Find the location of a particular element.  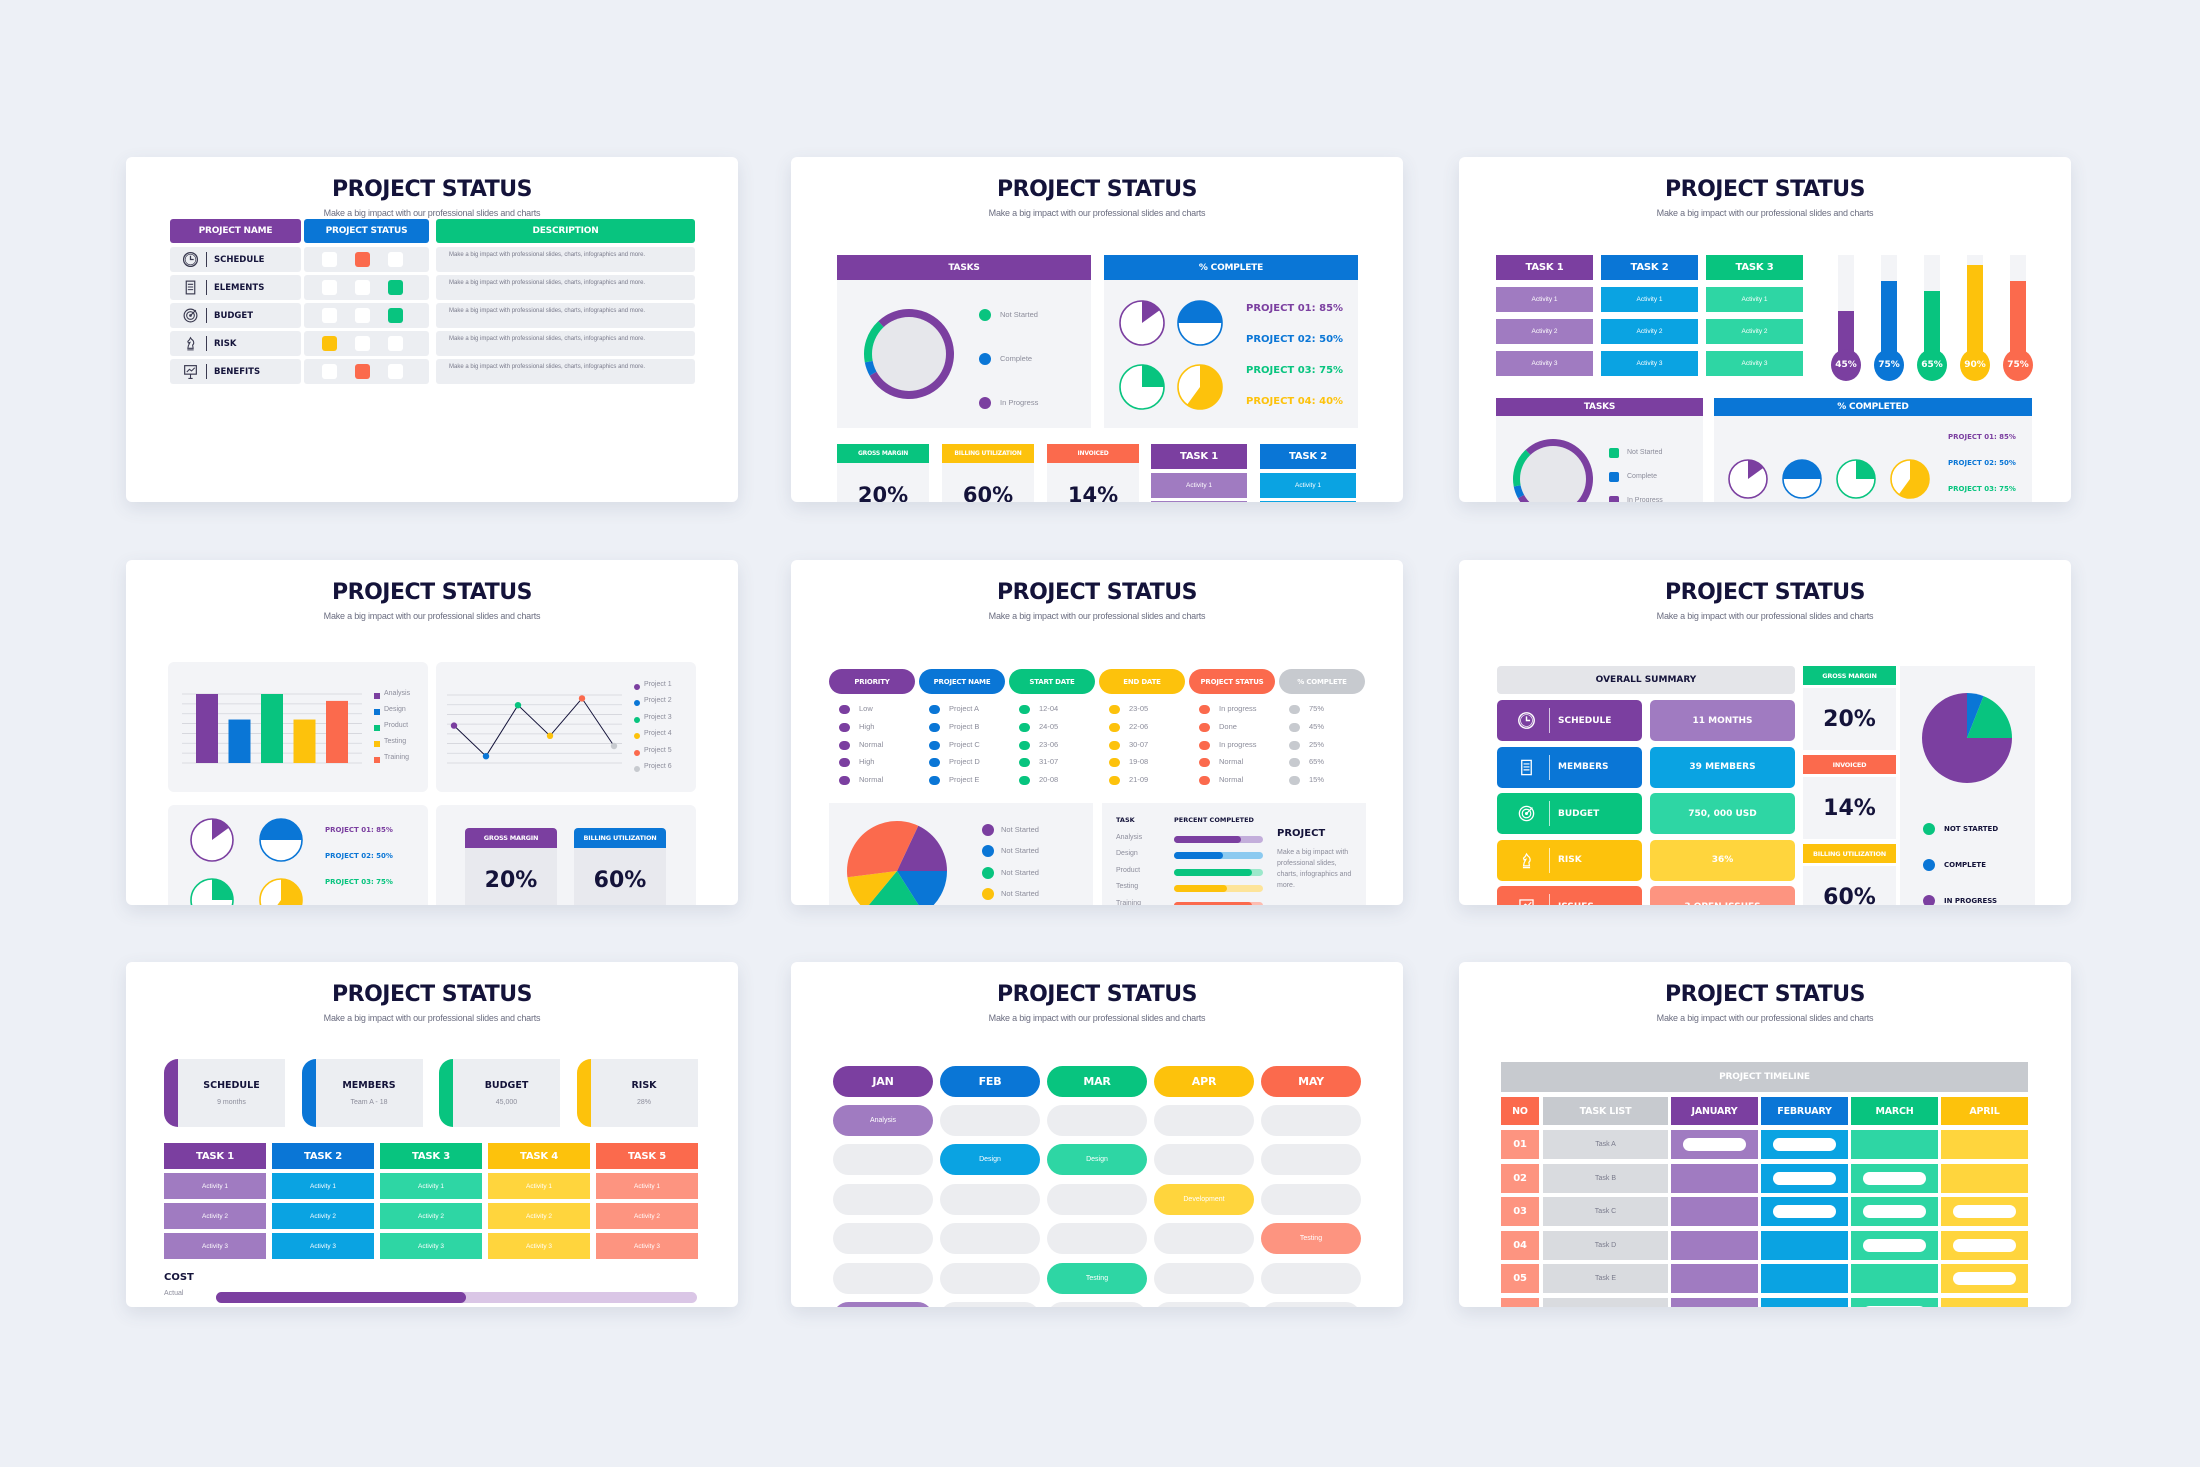

card-value: 45,000 is located at coordinates (506, 1102).